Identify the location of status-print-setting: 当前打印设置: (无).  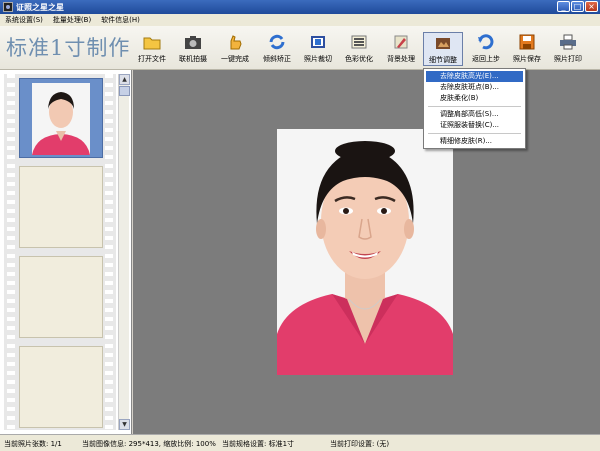
(360, 444).